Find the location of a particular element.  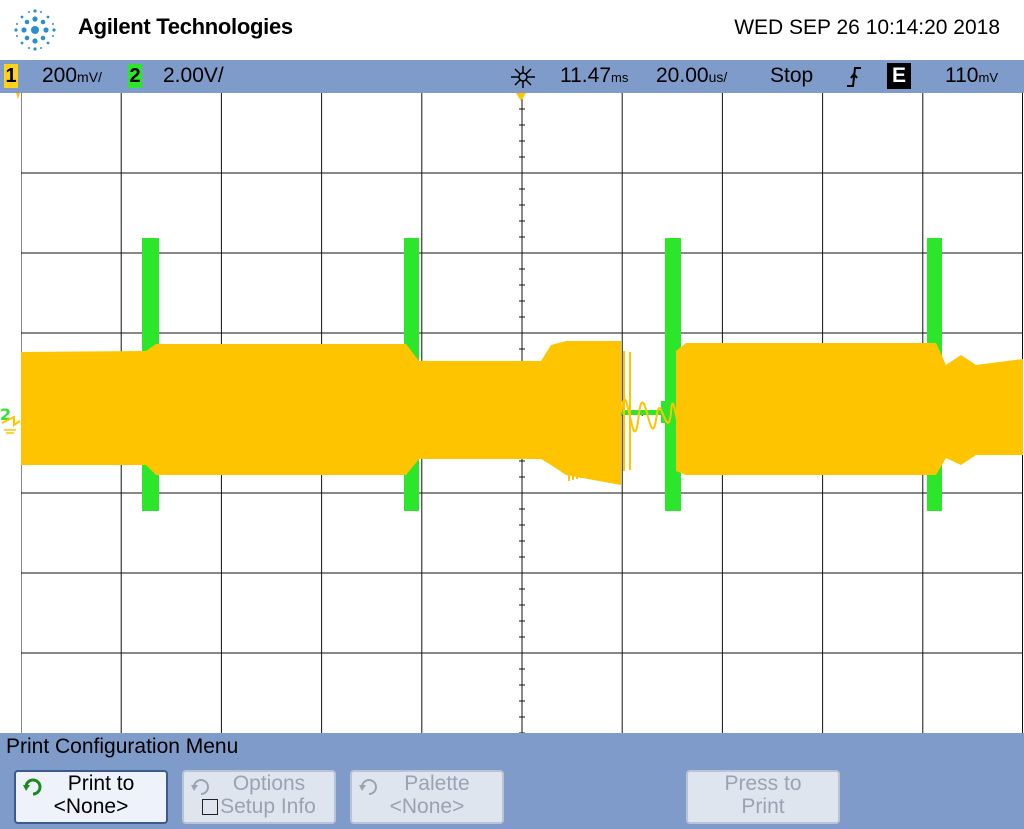

run-state: Stop is located at coordinates (792, 75).